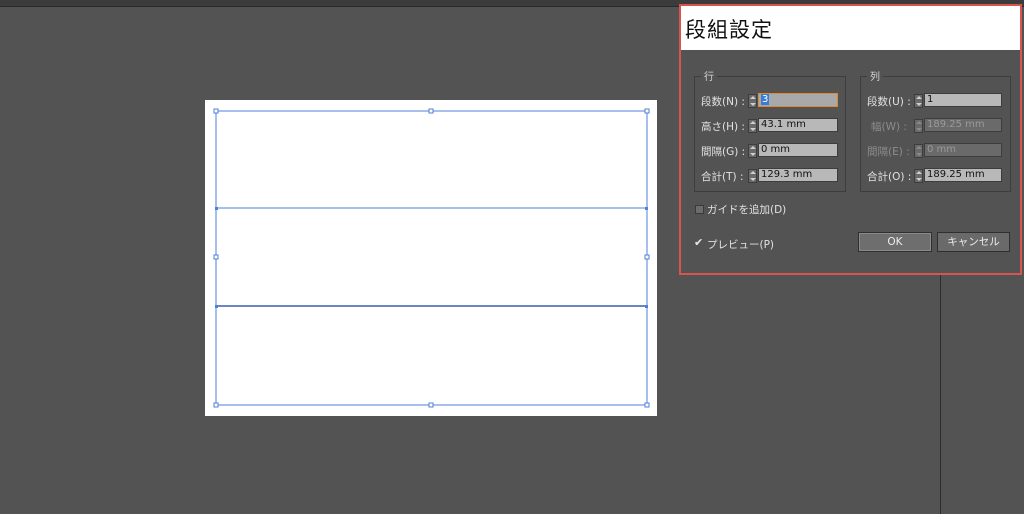 Image resolution: width=1024 pixels, height=514 pixels. Describe the element at coordinates (723, 102) in the screenshot. I see `rows-count-label: 段数(N) :` at that location.